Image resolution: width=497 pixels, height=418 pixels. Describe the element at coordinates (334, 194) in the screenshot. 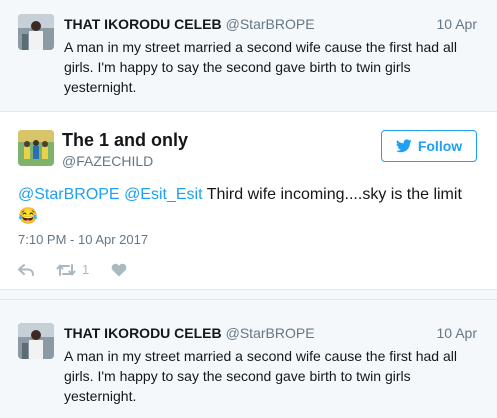

I see `tweet-body: Third wife incoming....sky is the limit` at that location.